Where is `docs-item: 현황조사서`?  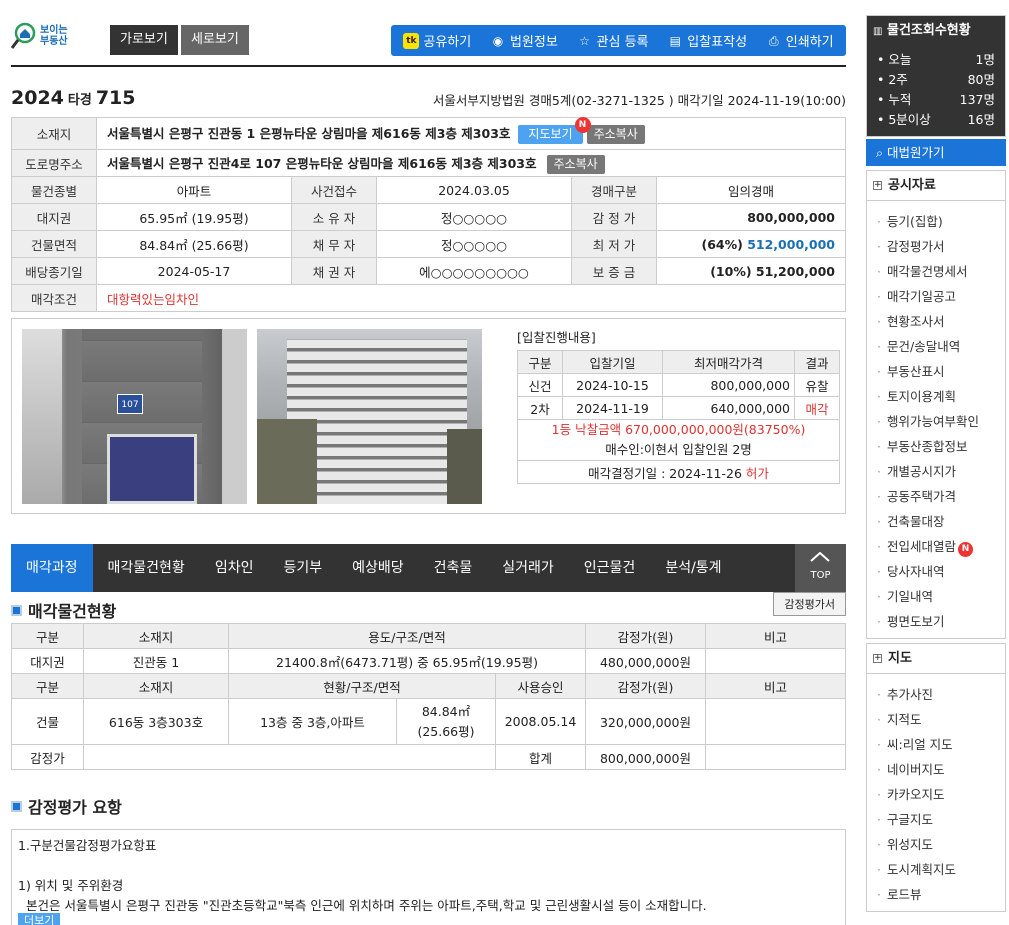
docs-item: 현황조사서 is located at coordinates (941, 321).